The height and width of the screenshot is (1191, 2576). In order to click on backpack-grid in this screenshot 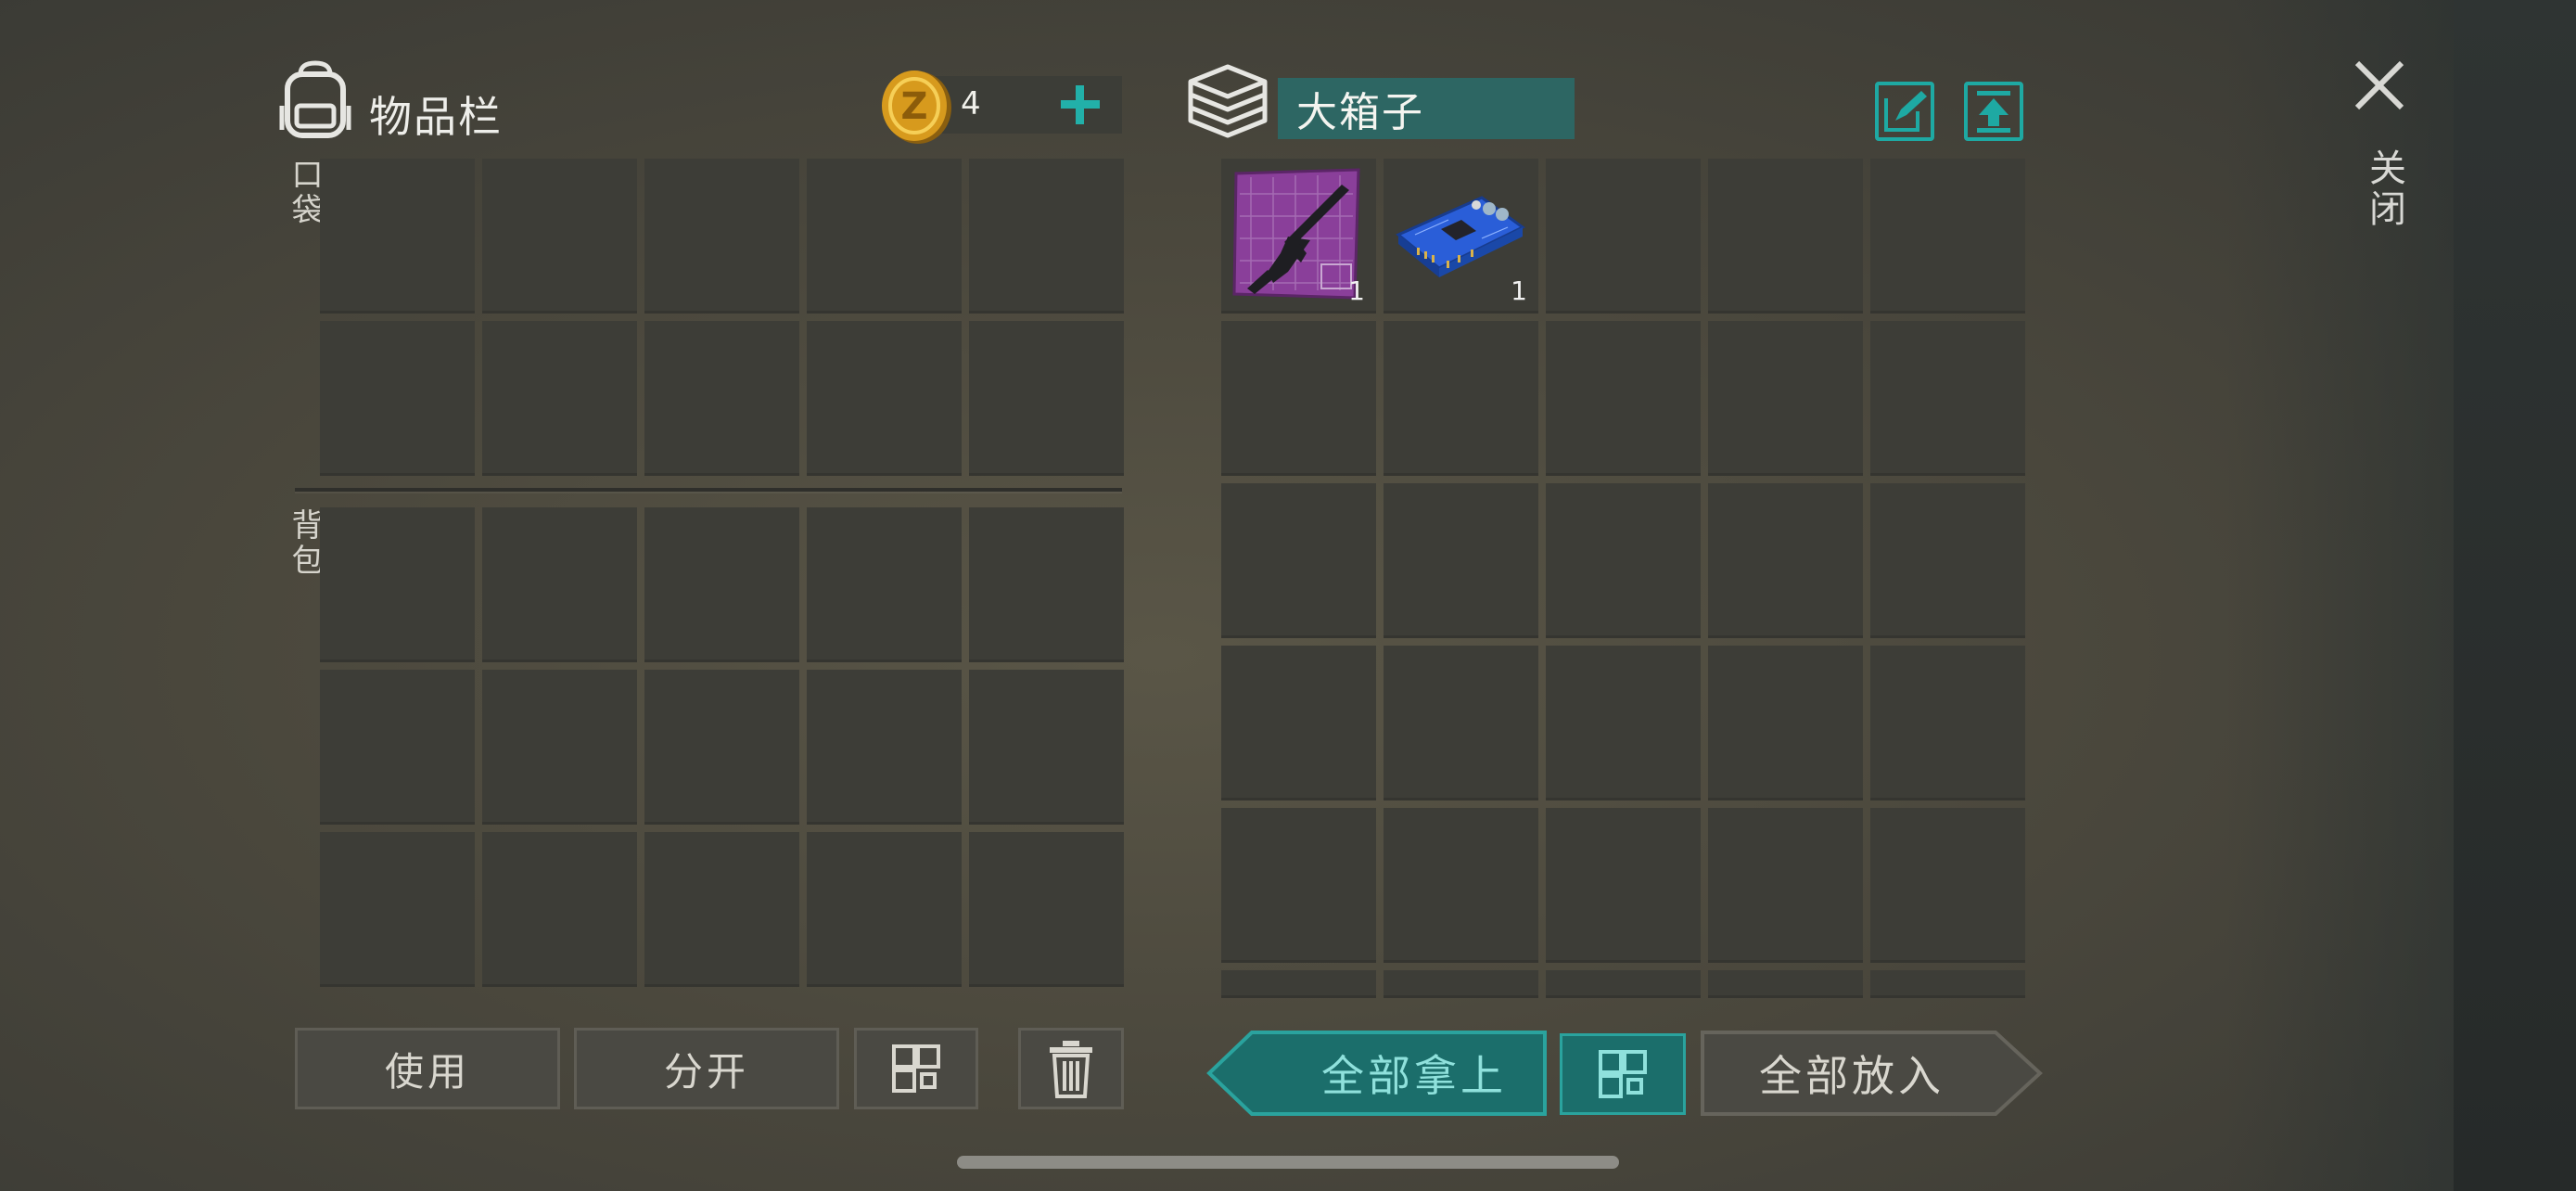, I will do `click(722, 747)`.